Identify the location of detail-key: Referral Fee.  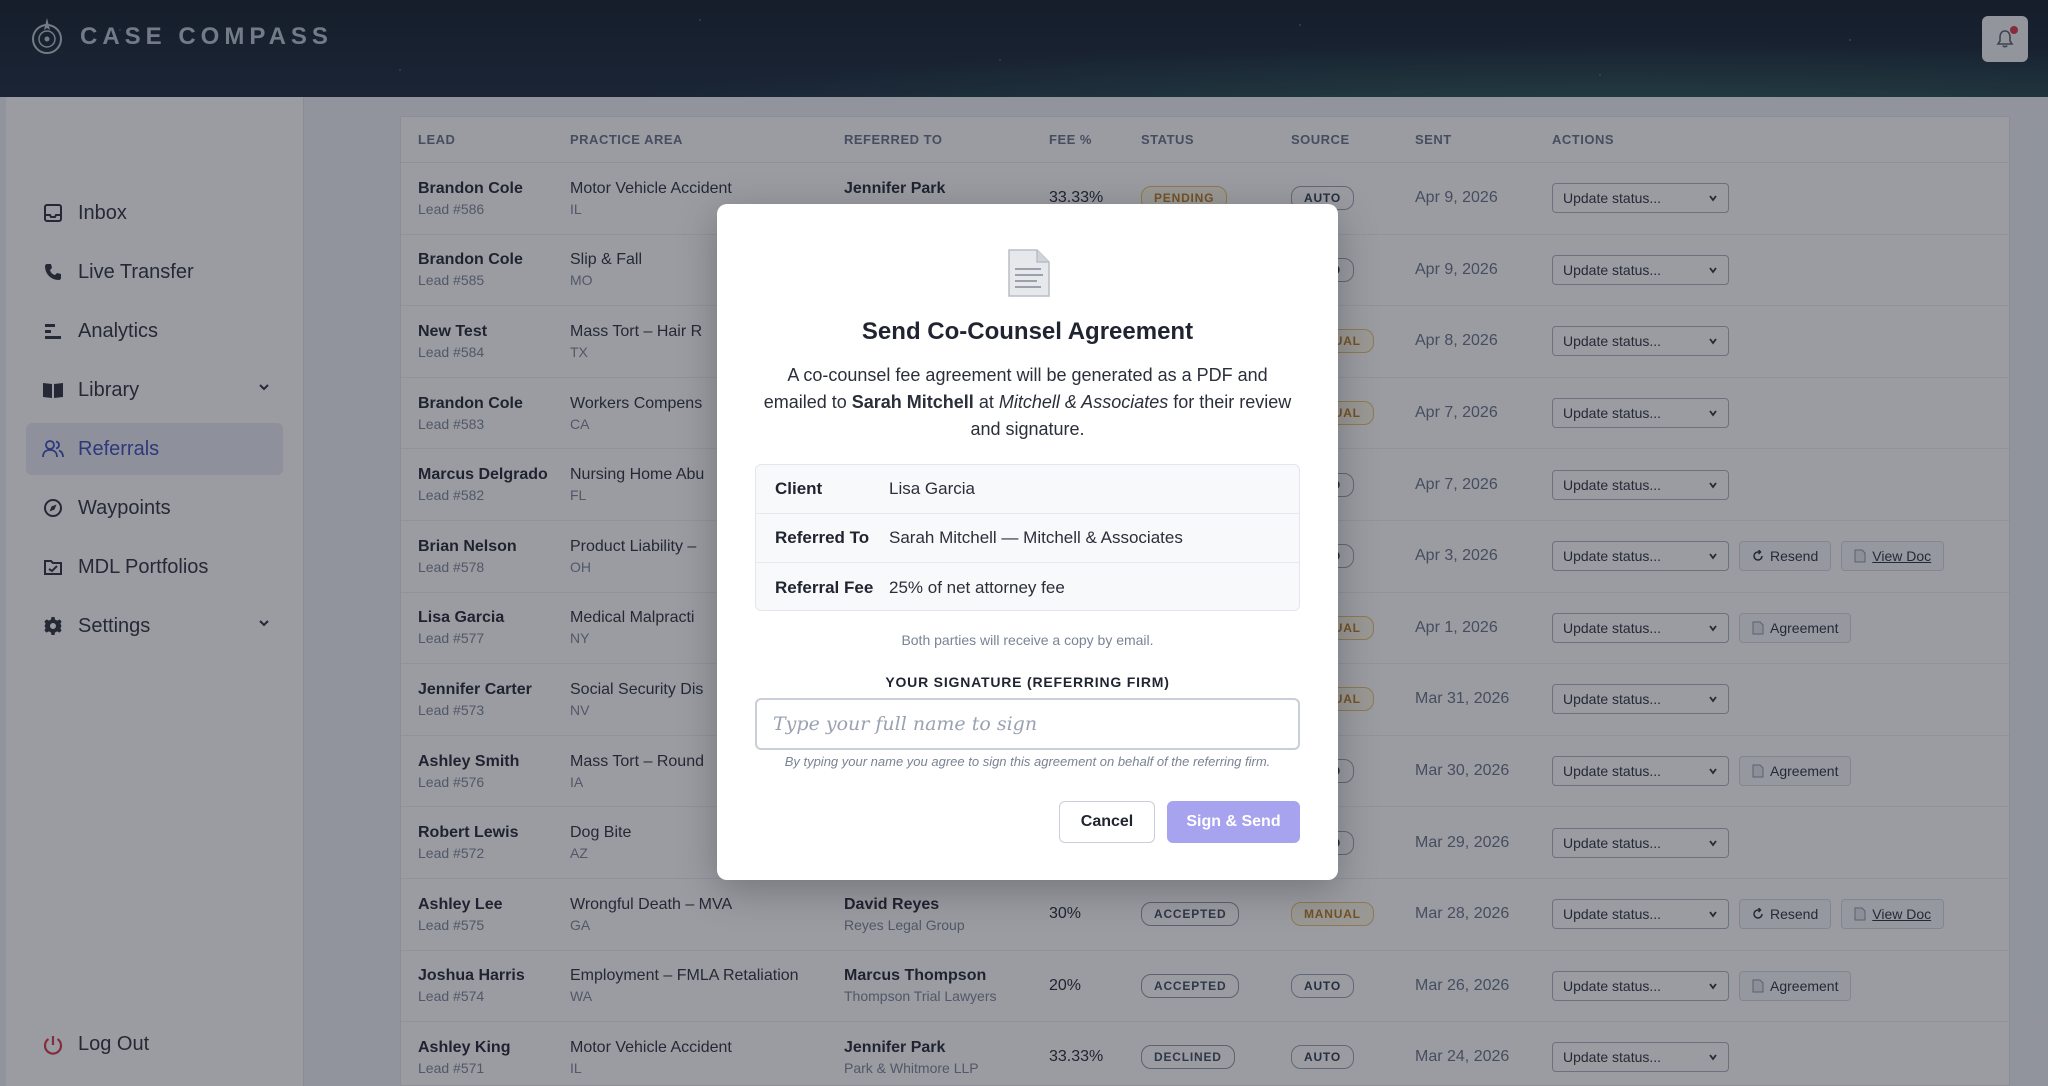
(824, 587).